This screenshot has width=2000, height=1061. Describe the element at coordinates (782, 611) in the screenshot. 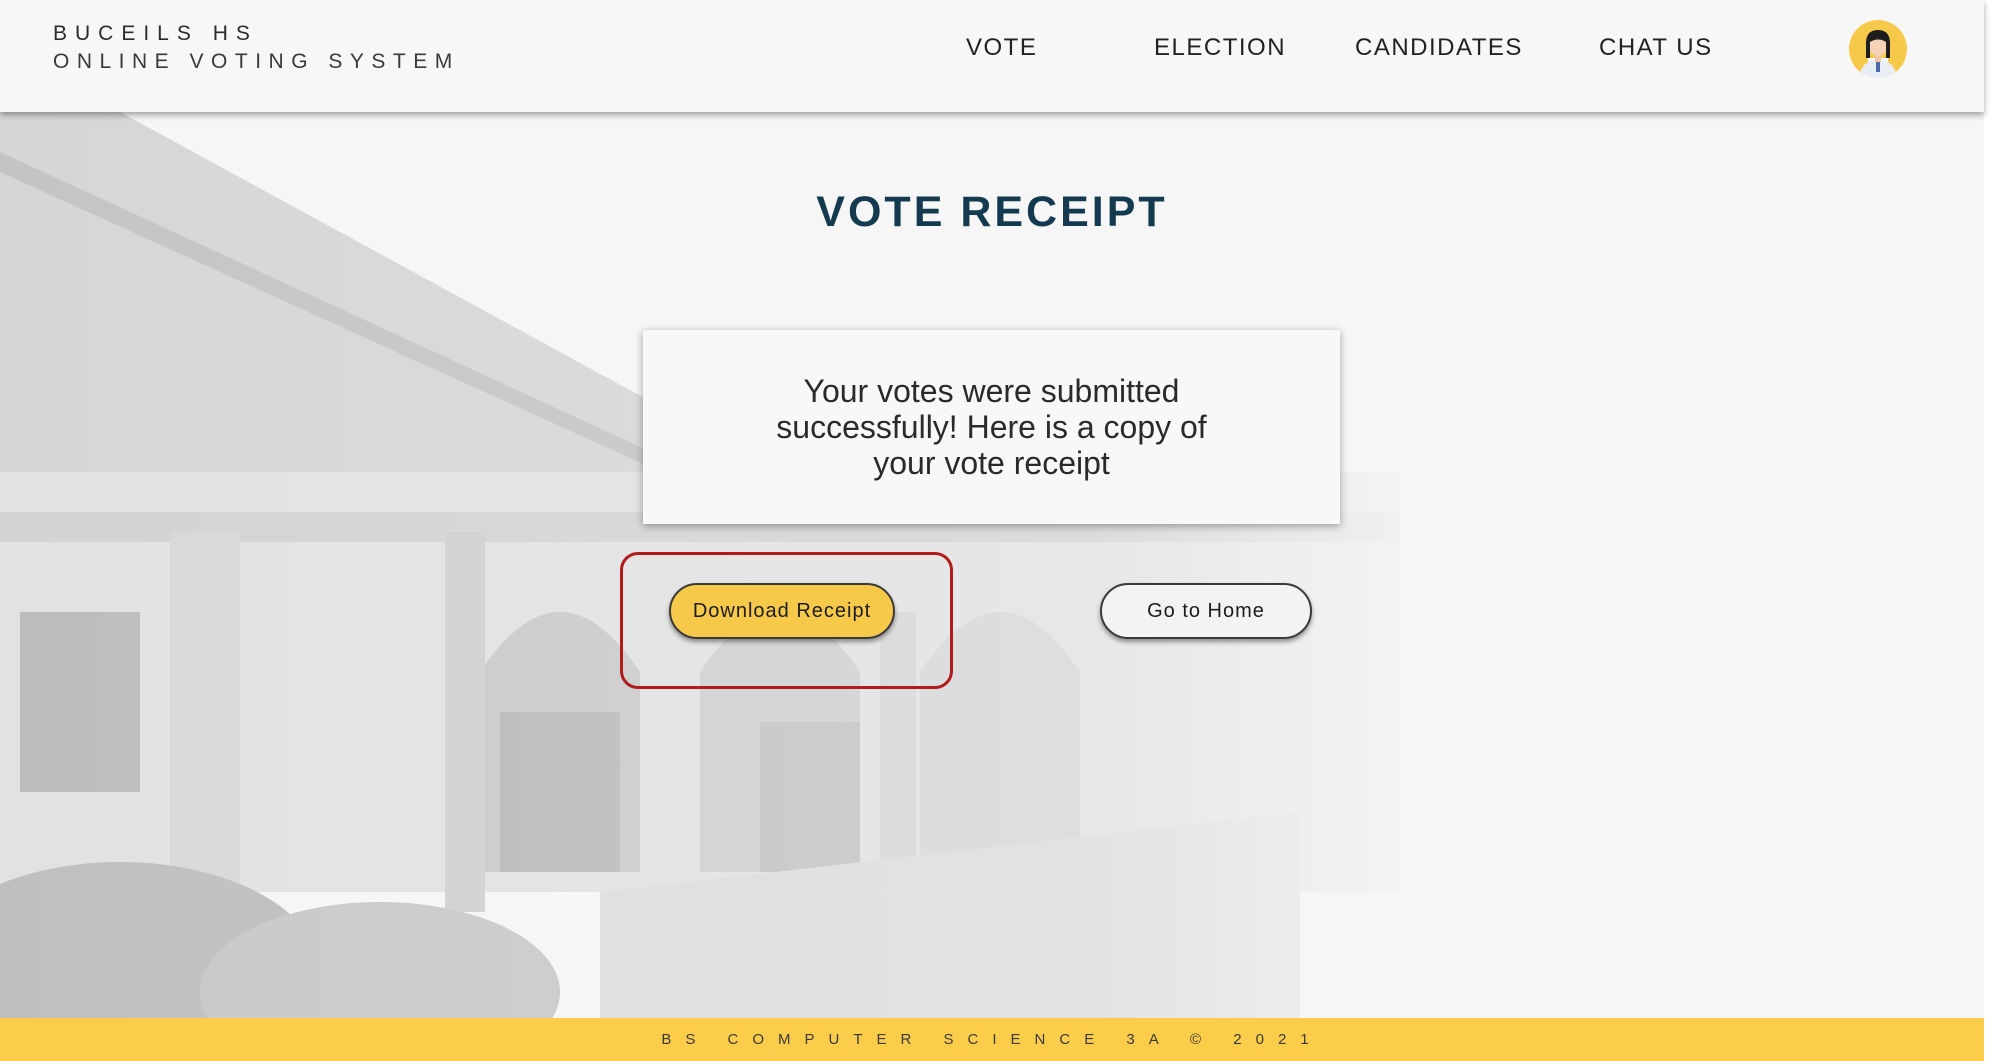

I see `download-receipt-button: Download Receipt` at that location.